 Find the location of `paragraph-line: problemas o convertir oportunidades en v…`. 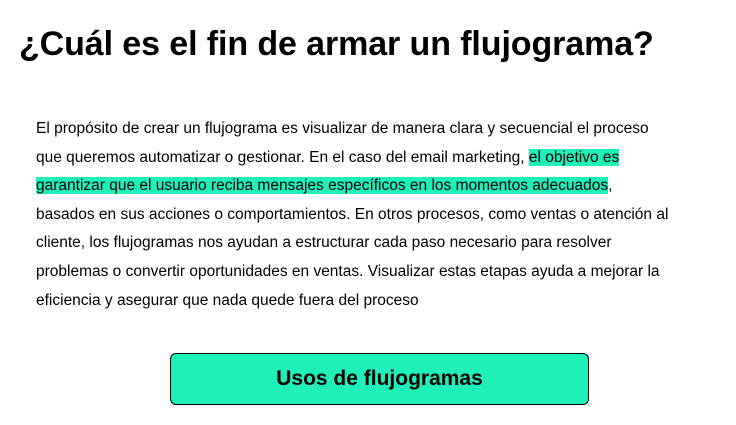

paragraph-line: problemas o convertir oportunidades en v… is located at coordinates (348, 271).